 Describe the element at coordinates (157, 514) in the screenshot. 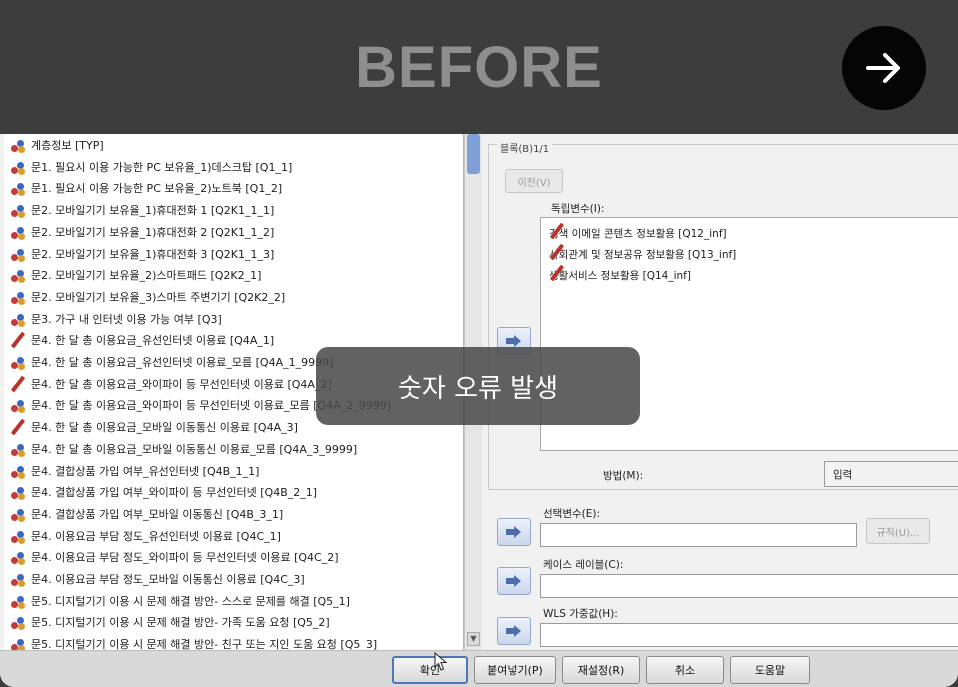

I see `variable-label: 문4. 결합상품 가입 여부_모바일 이동통신 [Q4B_3_1]` at that location.